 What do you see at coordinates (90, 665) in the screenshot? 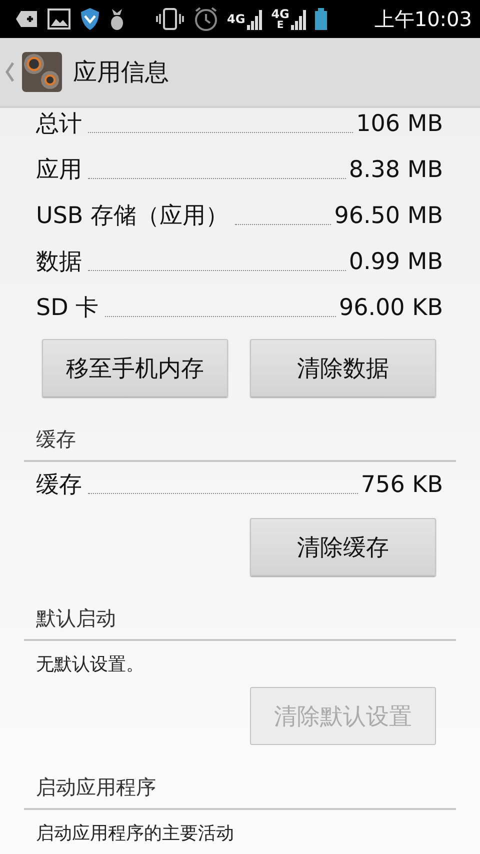
I see `info-text: 无默认设置。` at bounding box center [90, 665].